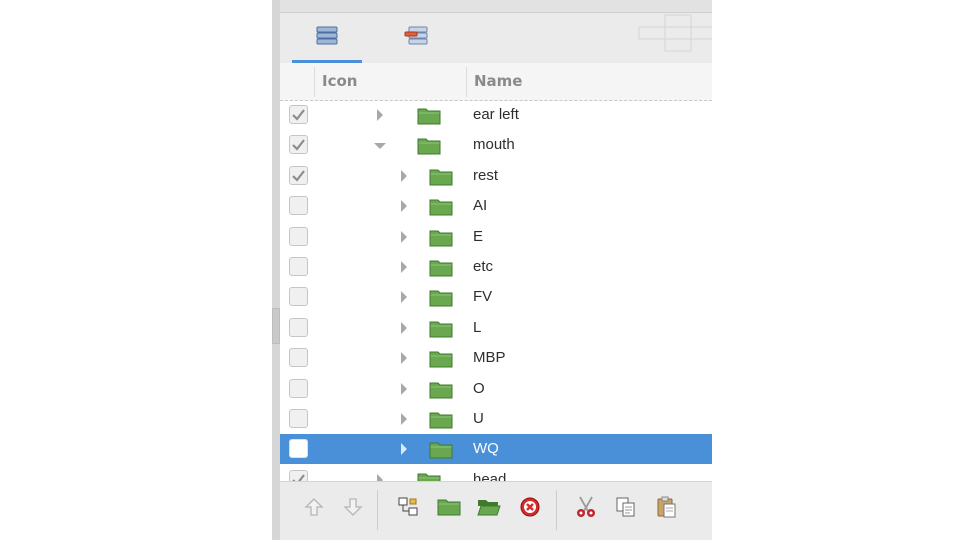 This screenshot has width=960, height=540. I want to click on tree-row: L, so click(496, 328).